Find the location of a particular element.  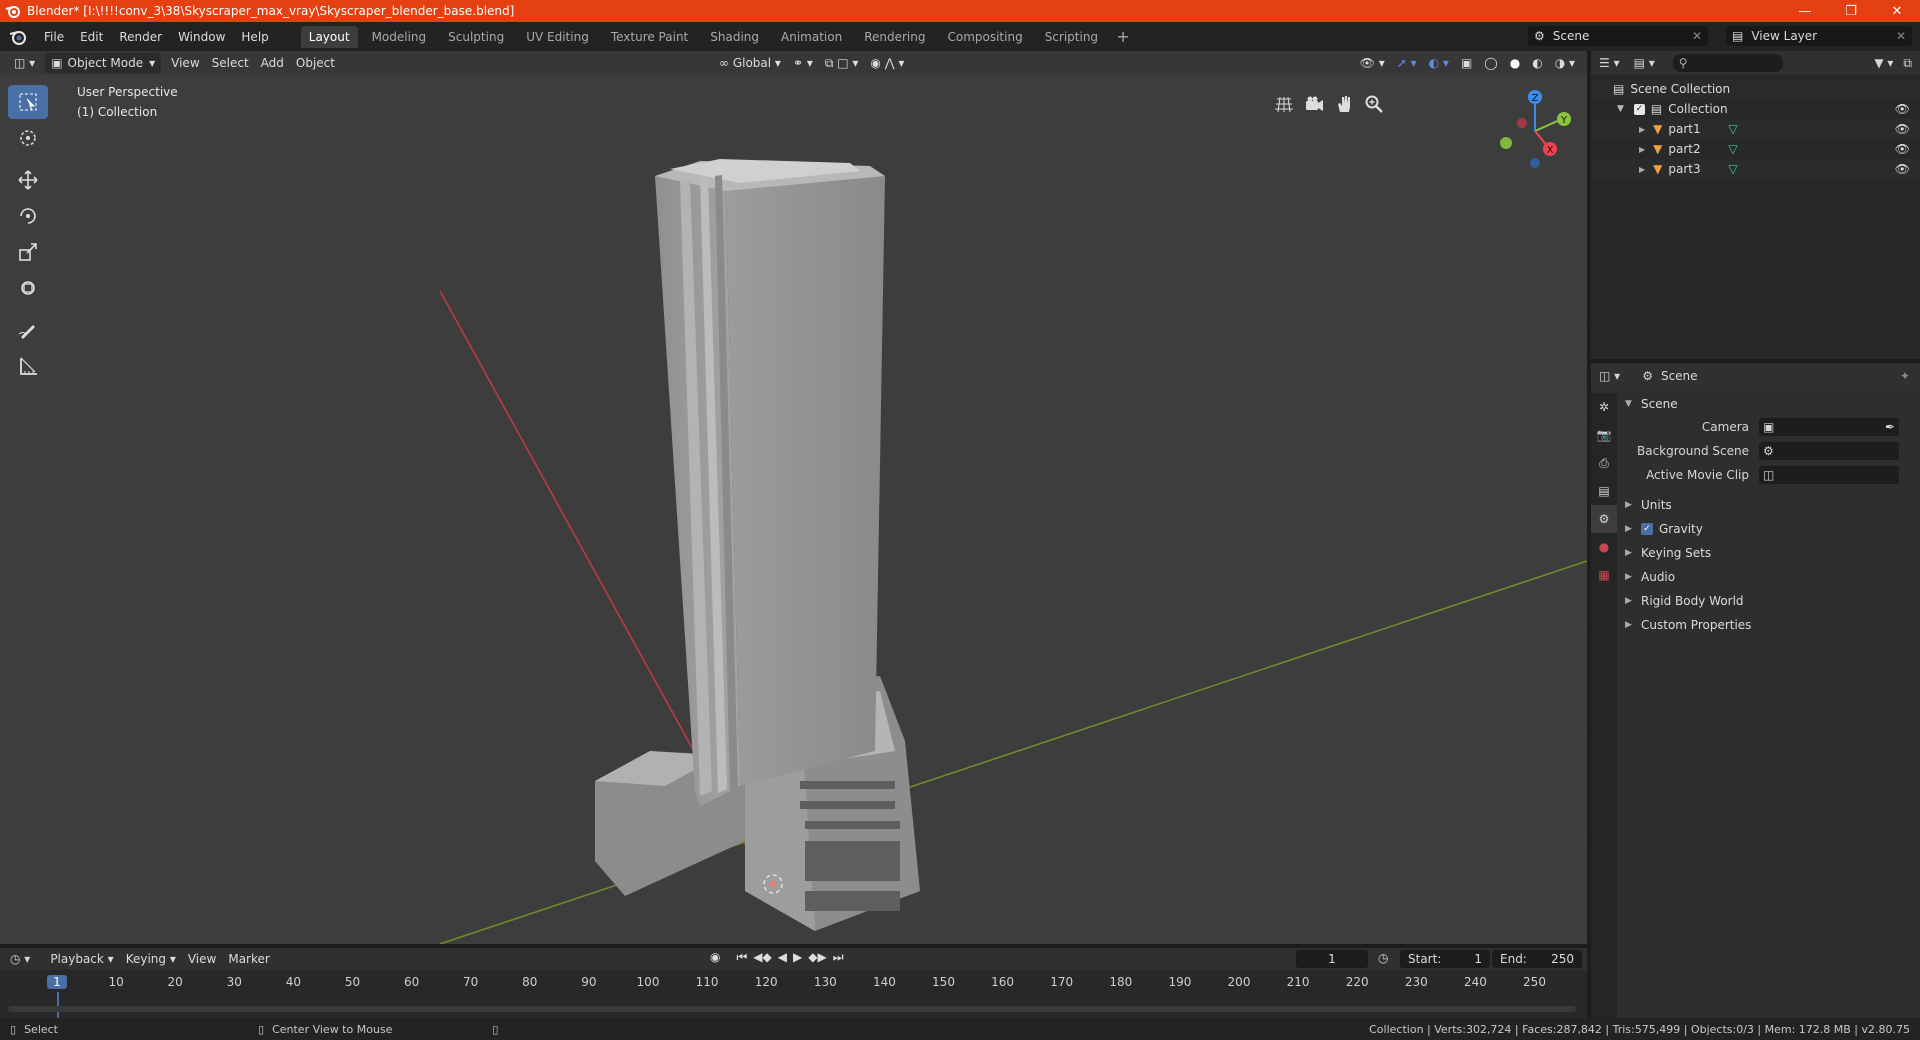

tab-scene-icon: ⚙ is located at coordinates (1604, 519).